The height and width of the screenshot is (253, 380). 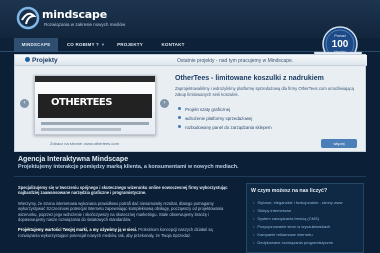 I want to click on nav-item-label: MINDSCAPE, so click(x=36, y=44).